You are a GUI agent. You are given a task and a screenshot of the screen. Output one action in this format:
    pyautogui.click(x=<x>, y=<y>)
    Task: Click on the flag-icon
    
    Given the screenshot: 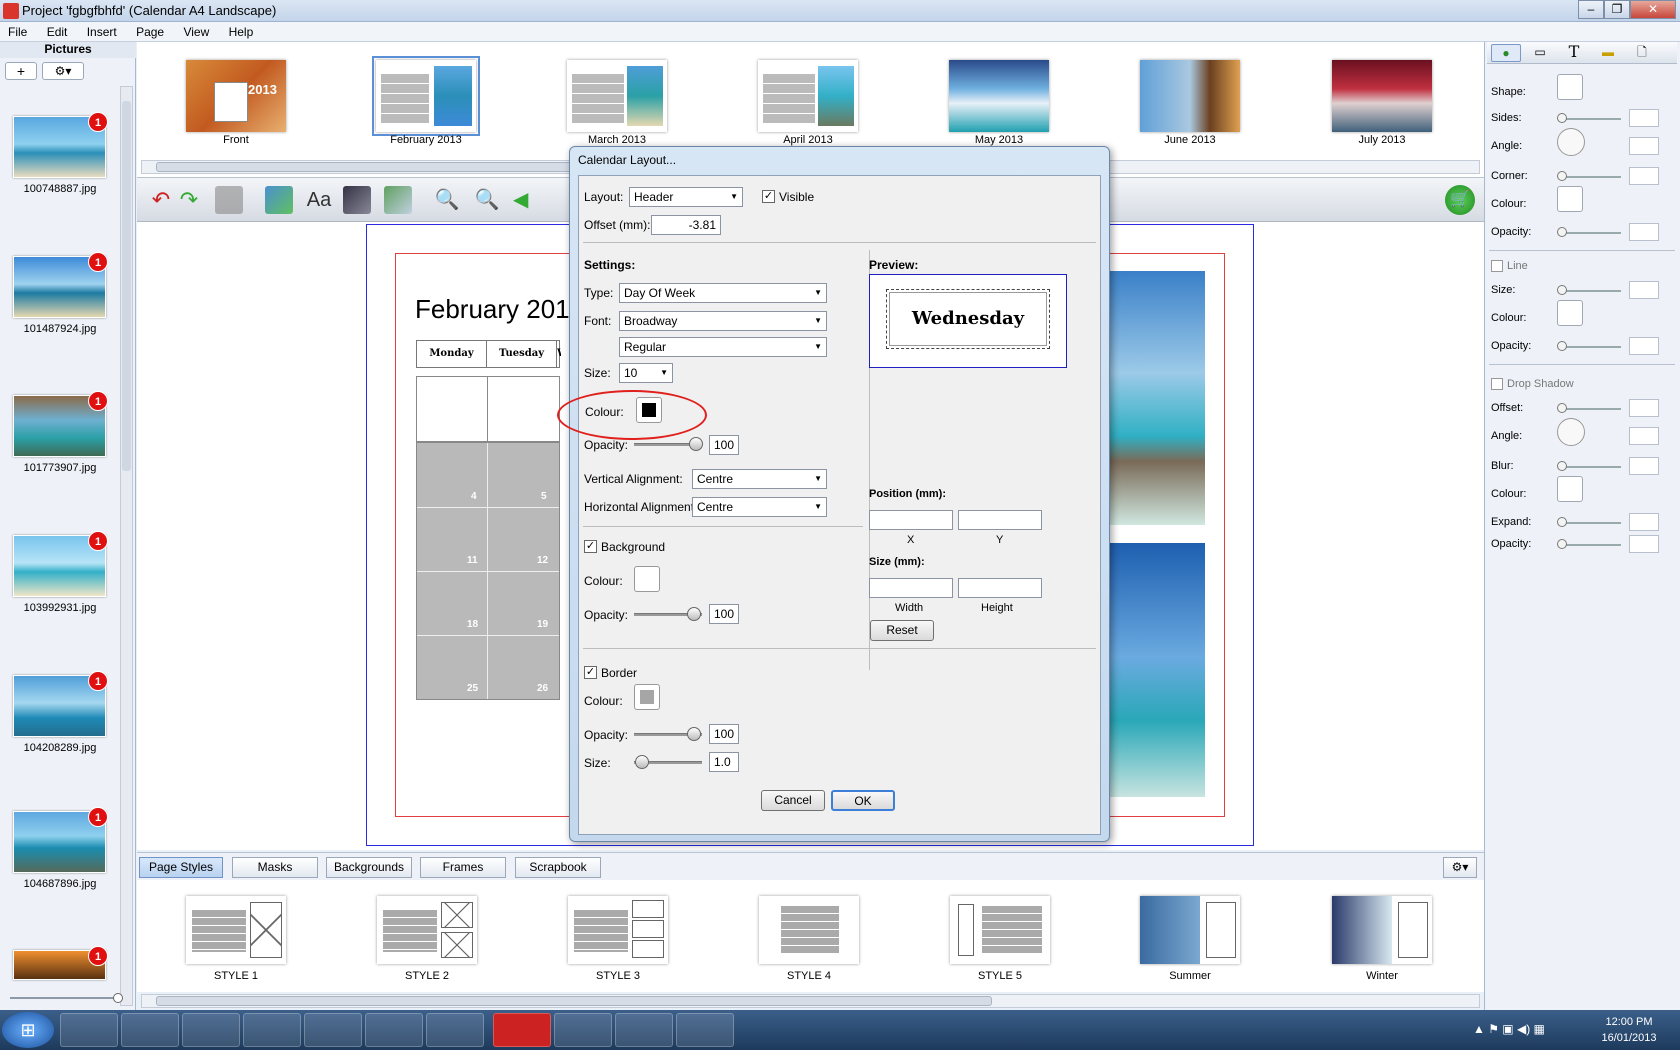 What is the action you would take?
    pyautogui.click(x=333, y=1030)
    